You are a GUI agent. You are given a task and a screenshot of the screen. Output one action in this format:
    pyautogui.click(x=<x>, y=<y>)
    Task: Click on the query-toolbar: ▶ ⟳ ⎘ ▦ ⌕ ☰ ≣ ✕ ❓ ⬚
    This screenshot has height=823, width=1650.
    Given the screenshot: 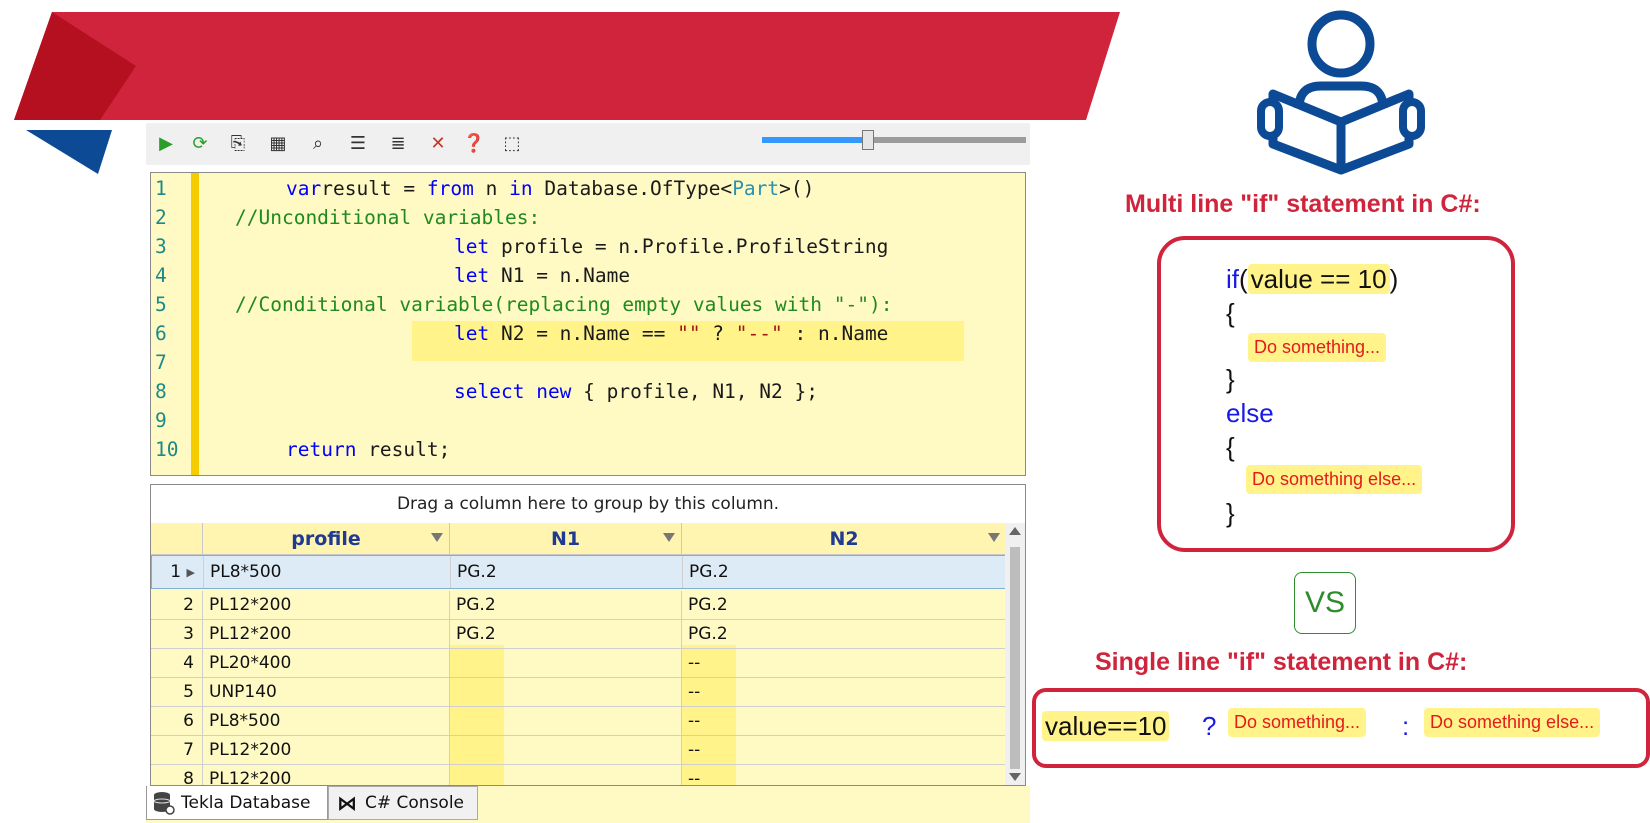 What is the action you would take?
    pyautogui.click(x=588, y=144)
    